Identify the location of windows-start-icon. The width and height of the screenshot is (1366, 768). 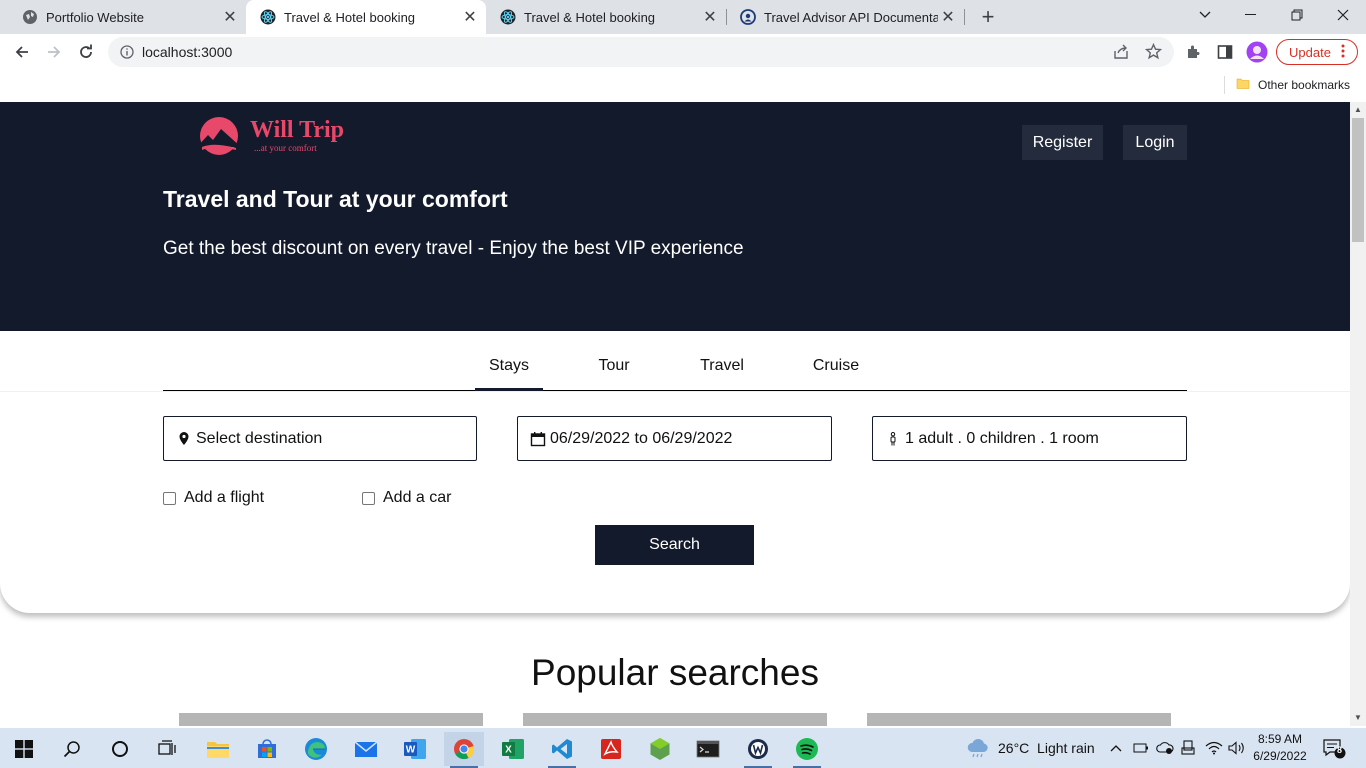
(24, 749).